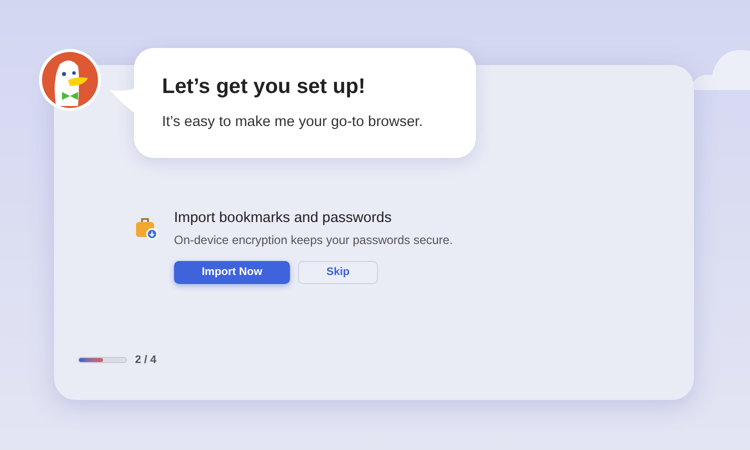  Describe the element at coordinates (313, 240) in the screenshot. I see `step-description: On-device encryption keeps your passwords secure.` at that location.